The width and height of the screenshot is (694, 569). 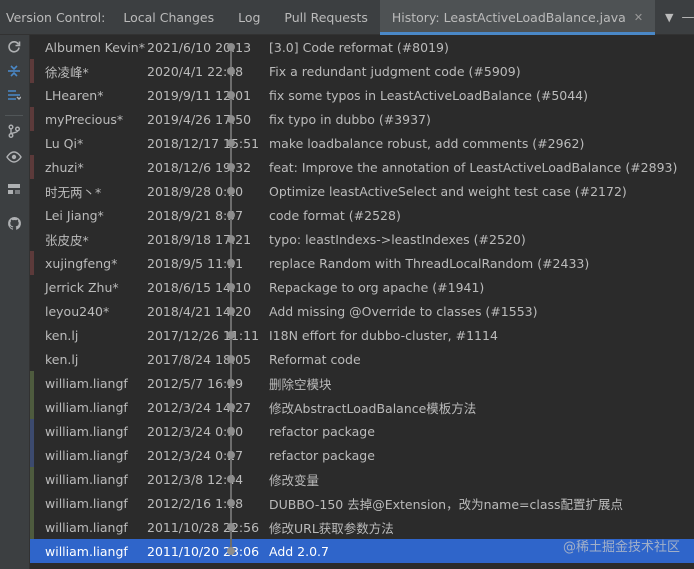 I want to click on commit-message: refactor package, so click(x=322, y=455).